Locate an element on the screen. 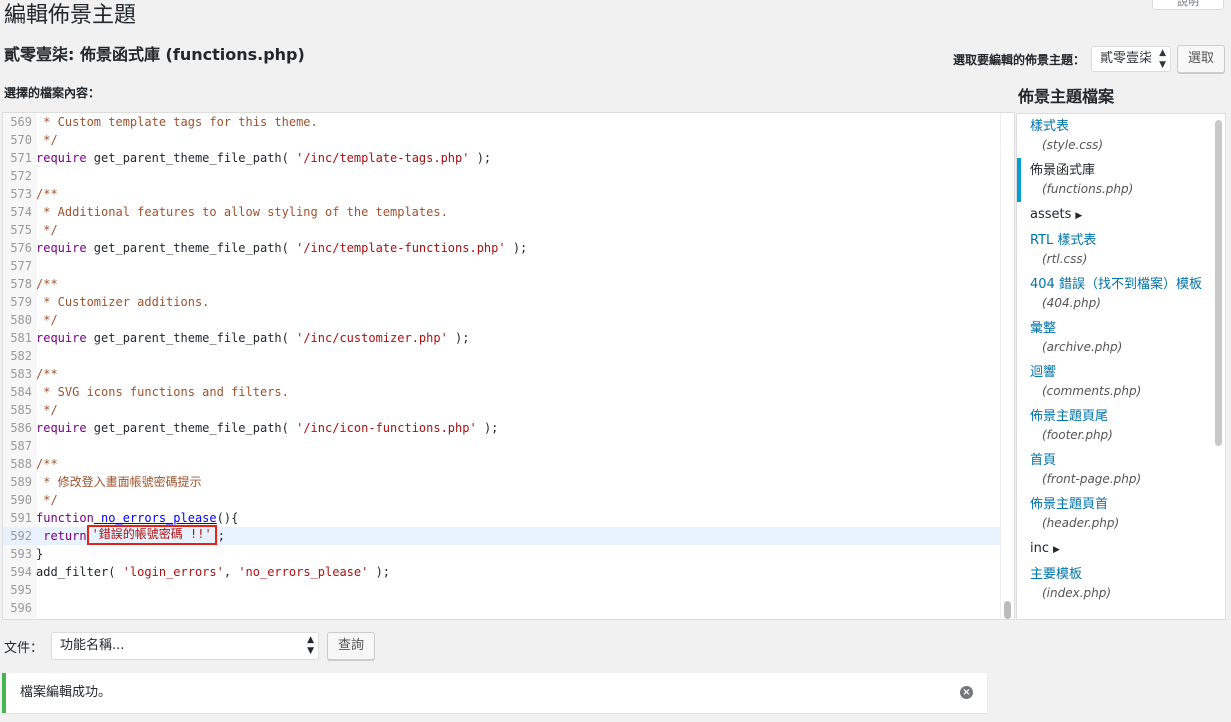 Image resolution: width=1231 pixels, height=722 pixels. line-number: 579 is located at coordinates (21, 302).